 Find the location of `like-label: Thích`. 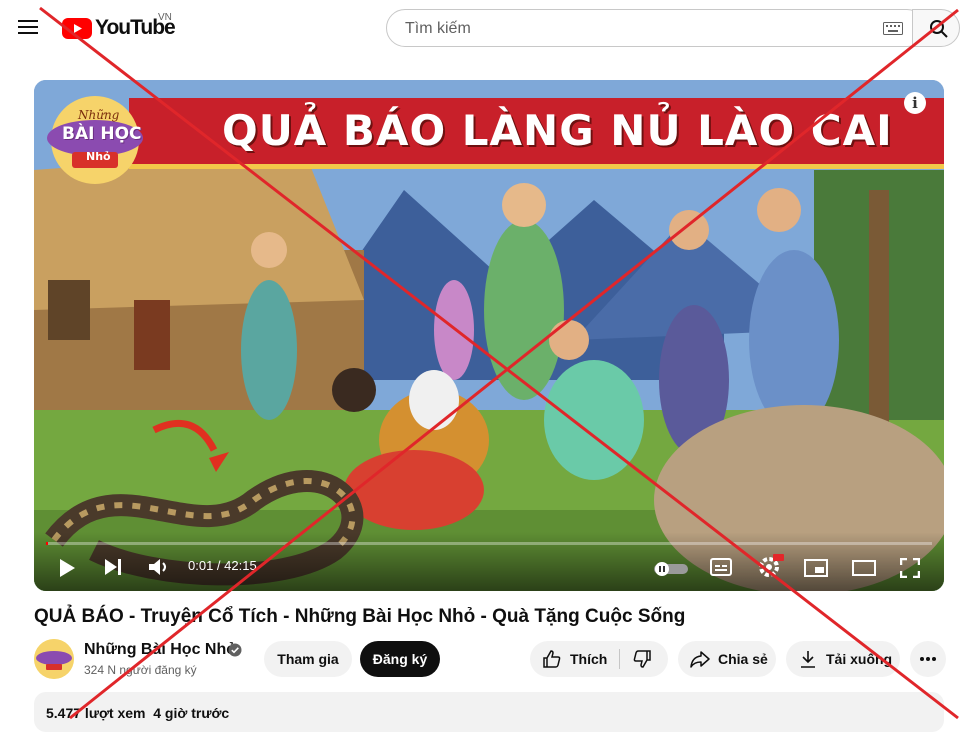

like-label: Thích is located at coordinates (589, 659).